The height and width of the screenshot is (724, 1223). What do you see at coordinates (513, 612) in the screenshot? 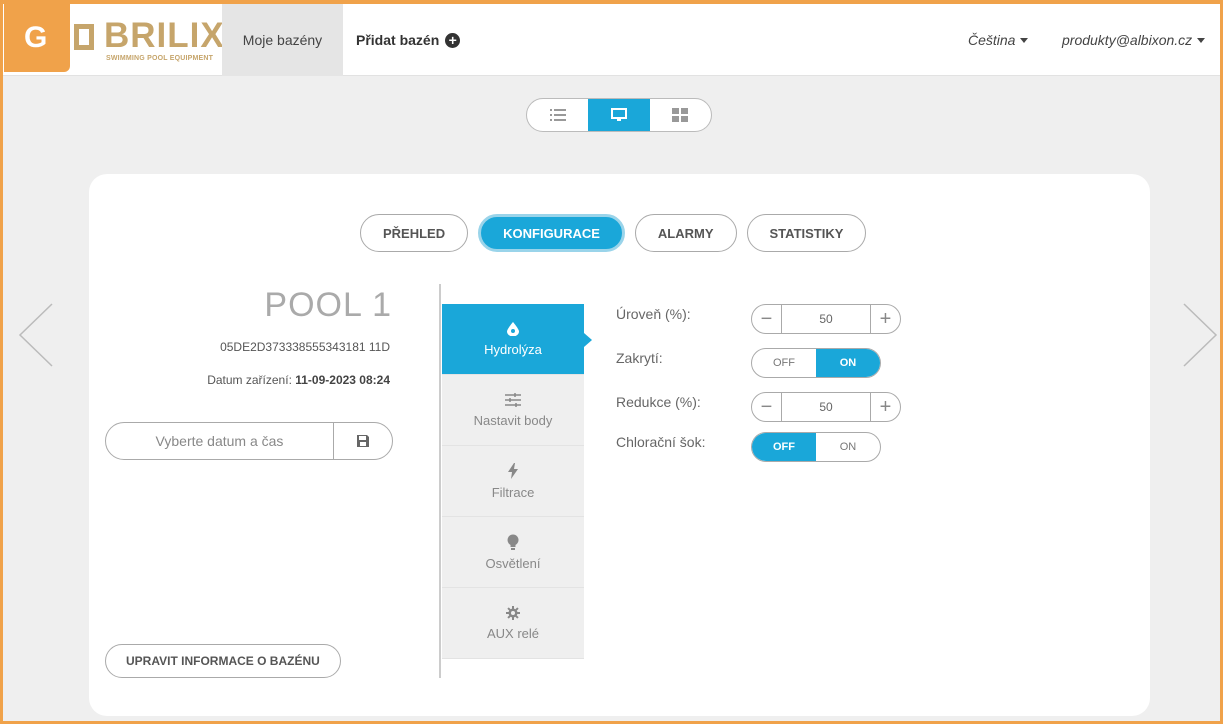
I see `gear-icon` at bounding box center [513, 612].